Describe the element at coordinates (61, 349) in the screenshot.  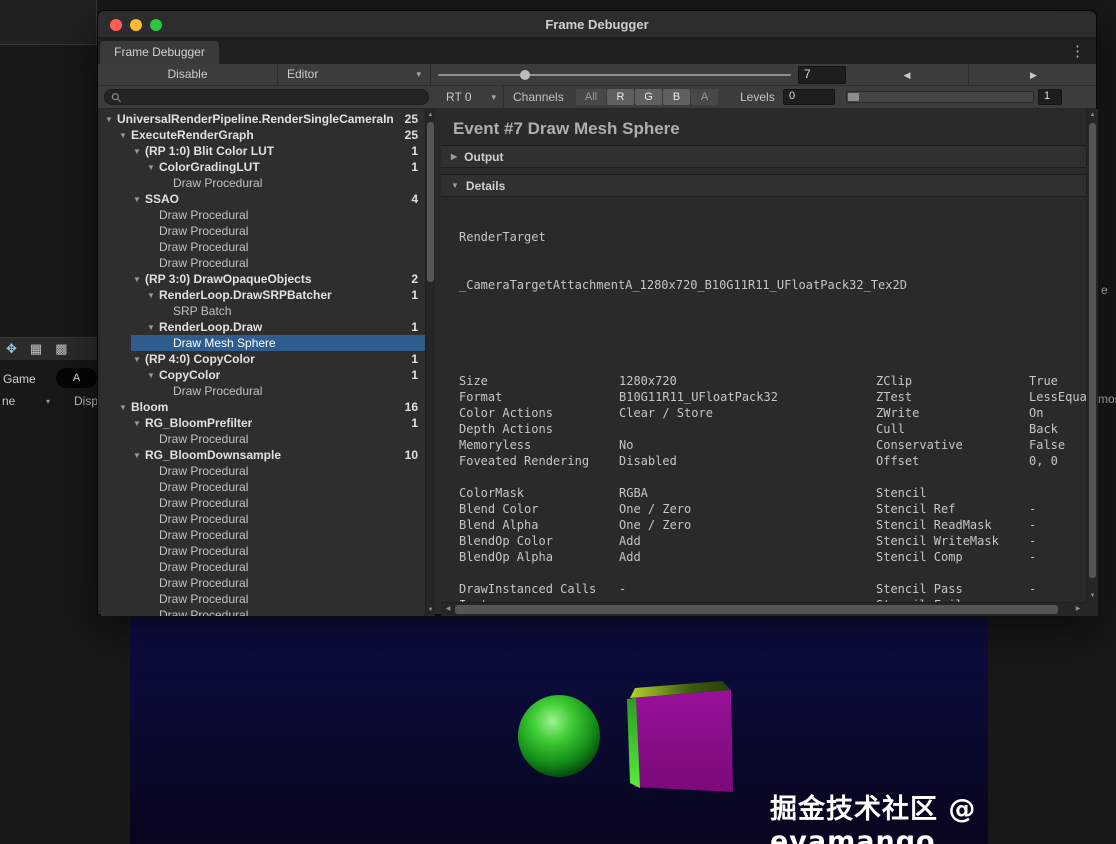
I see `tilemap-tool-icon: ▩` at that location.